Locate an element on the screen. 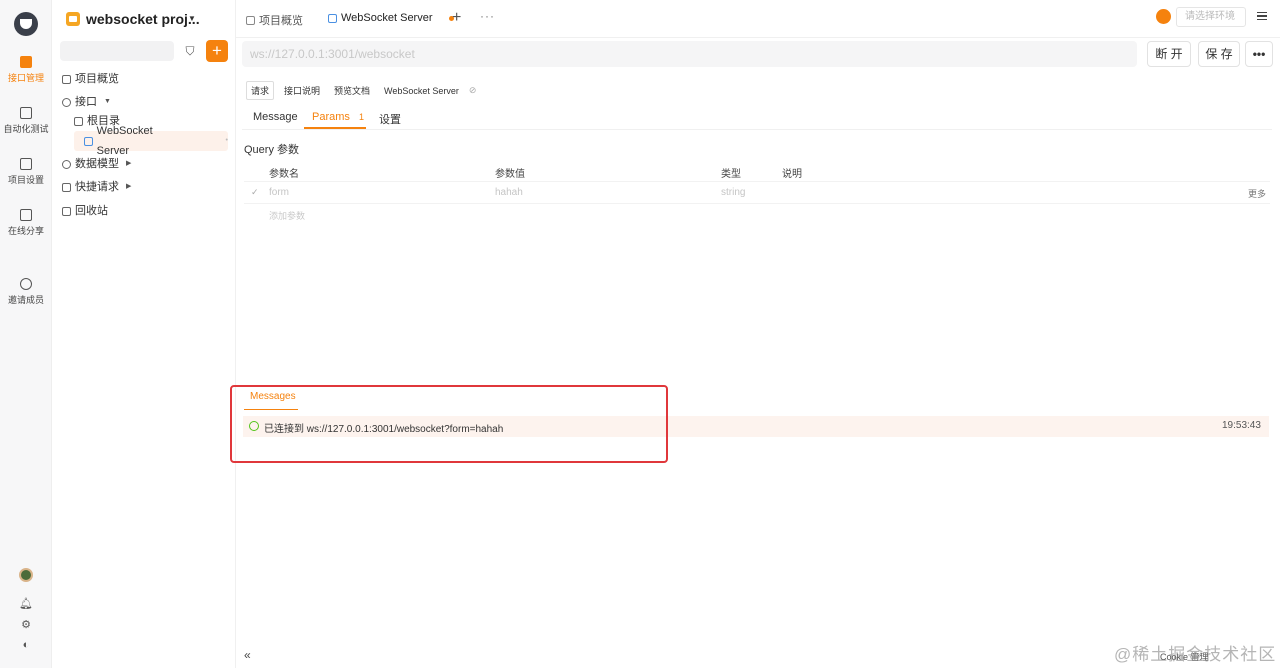 The image size is (1280, 668). tree-item-overview: 项目概览 is located at coordinates (90, 79).